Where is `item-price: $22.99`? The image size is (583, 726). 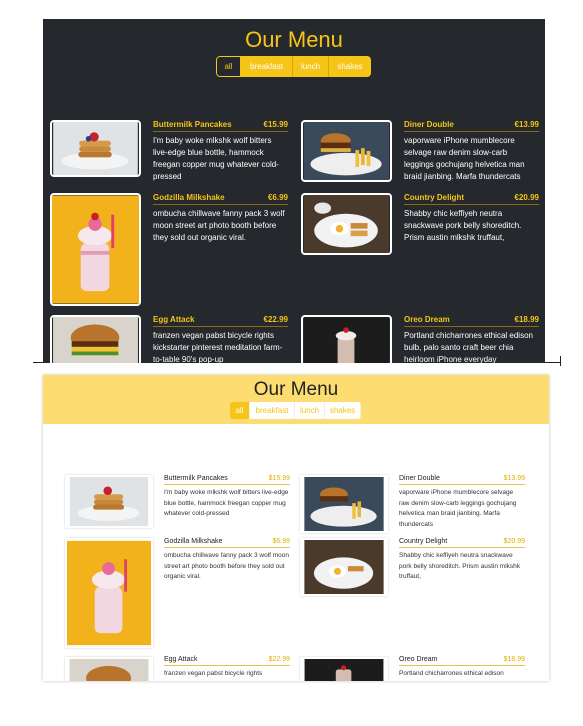
item-price: $22.99 is located at coordinates (279, 659).